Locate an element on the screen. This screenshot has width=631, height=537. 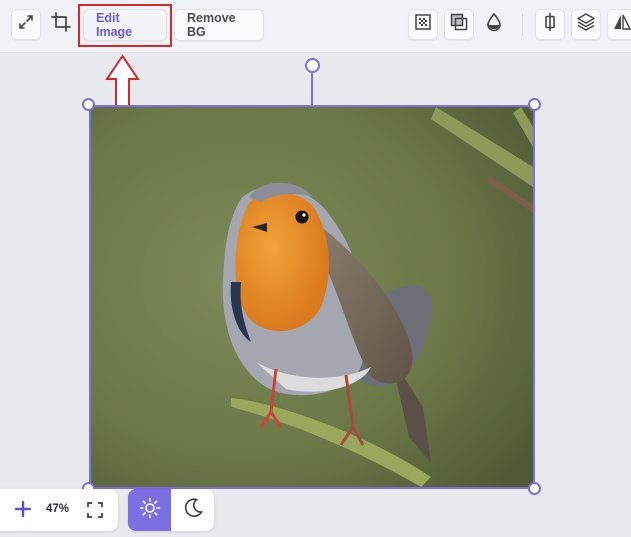
transparency-button is located at coordinates (423, 24).